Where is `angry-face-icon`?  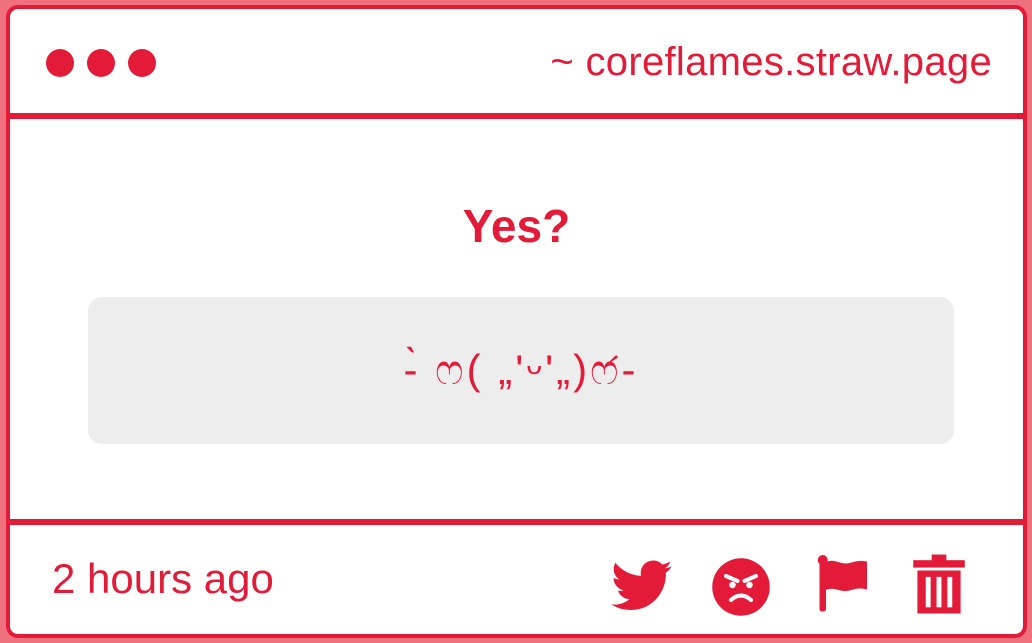
angry-face-icon is located at coordinates (741, 587).